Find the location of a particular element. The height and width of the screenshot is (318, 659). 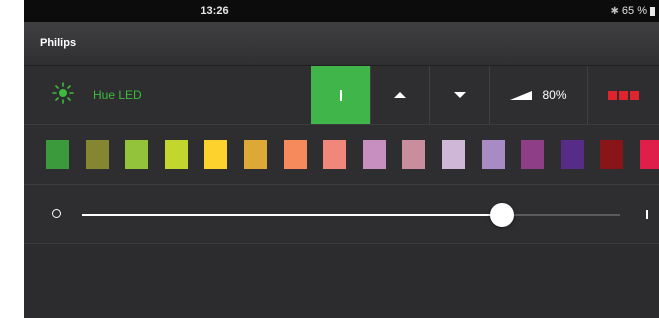

power-on-button is located at coordinates (340, 95).